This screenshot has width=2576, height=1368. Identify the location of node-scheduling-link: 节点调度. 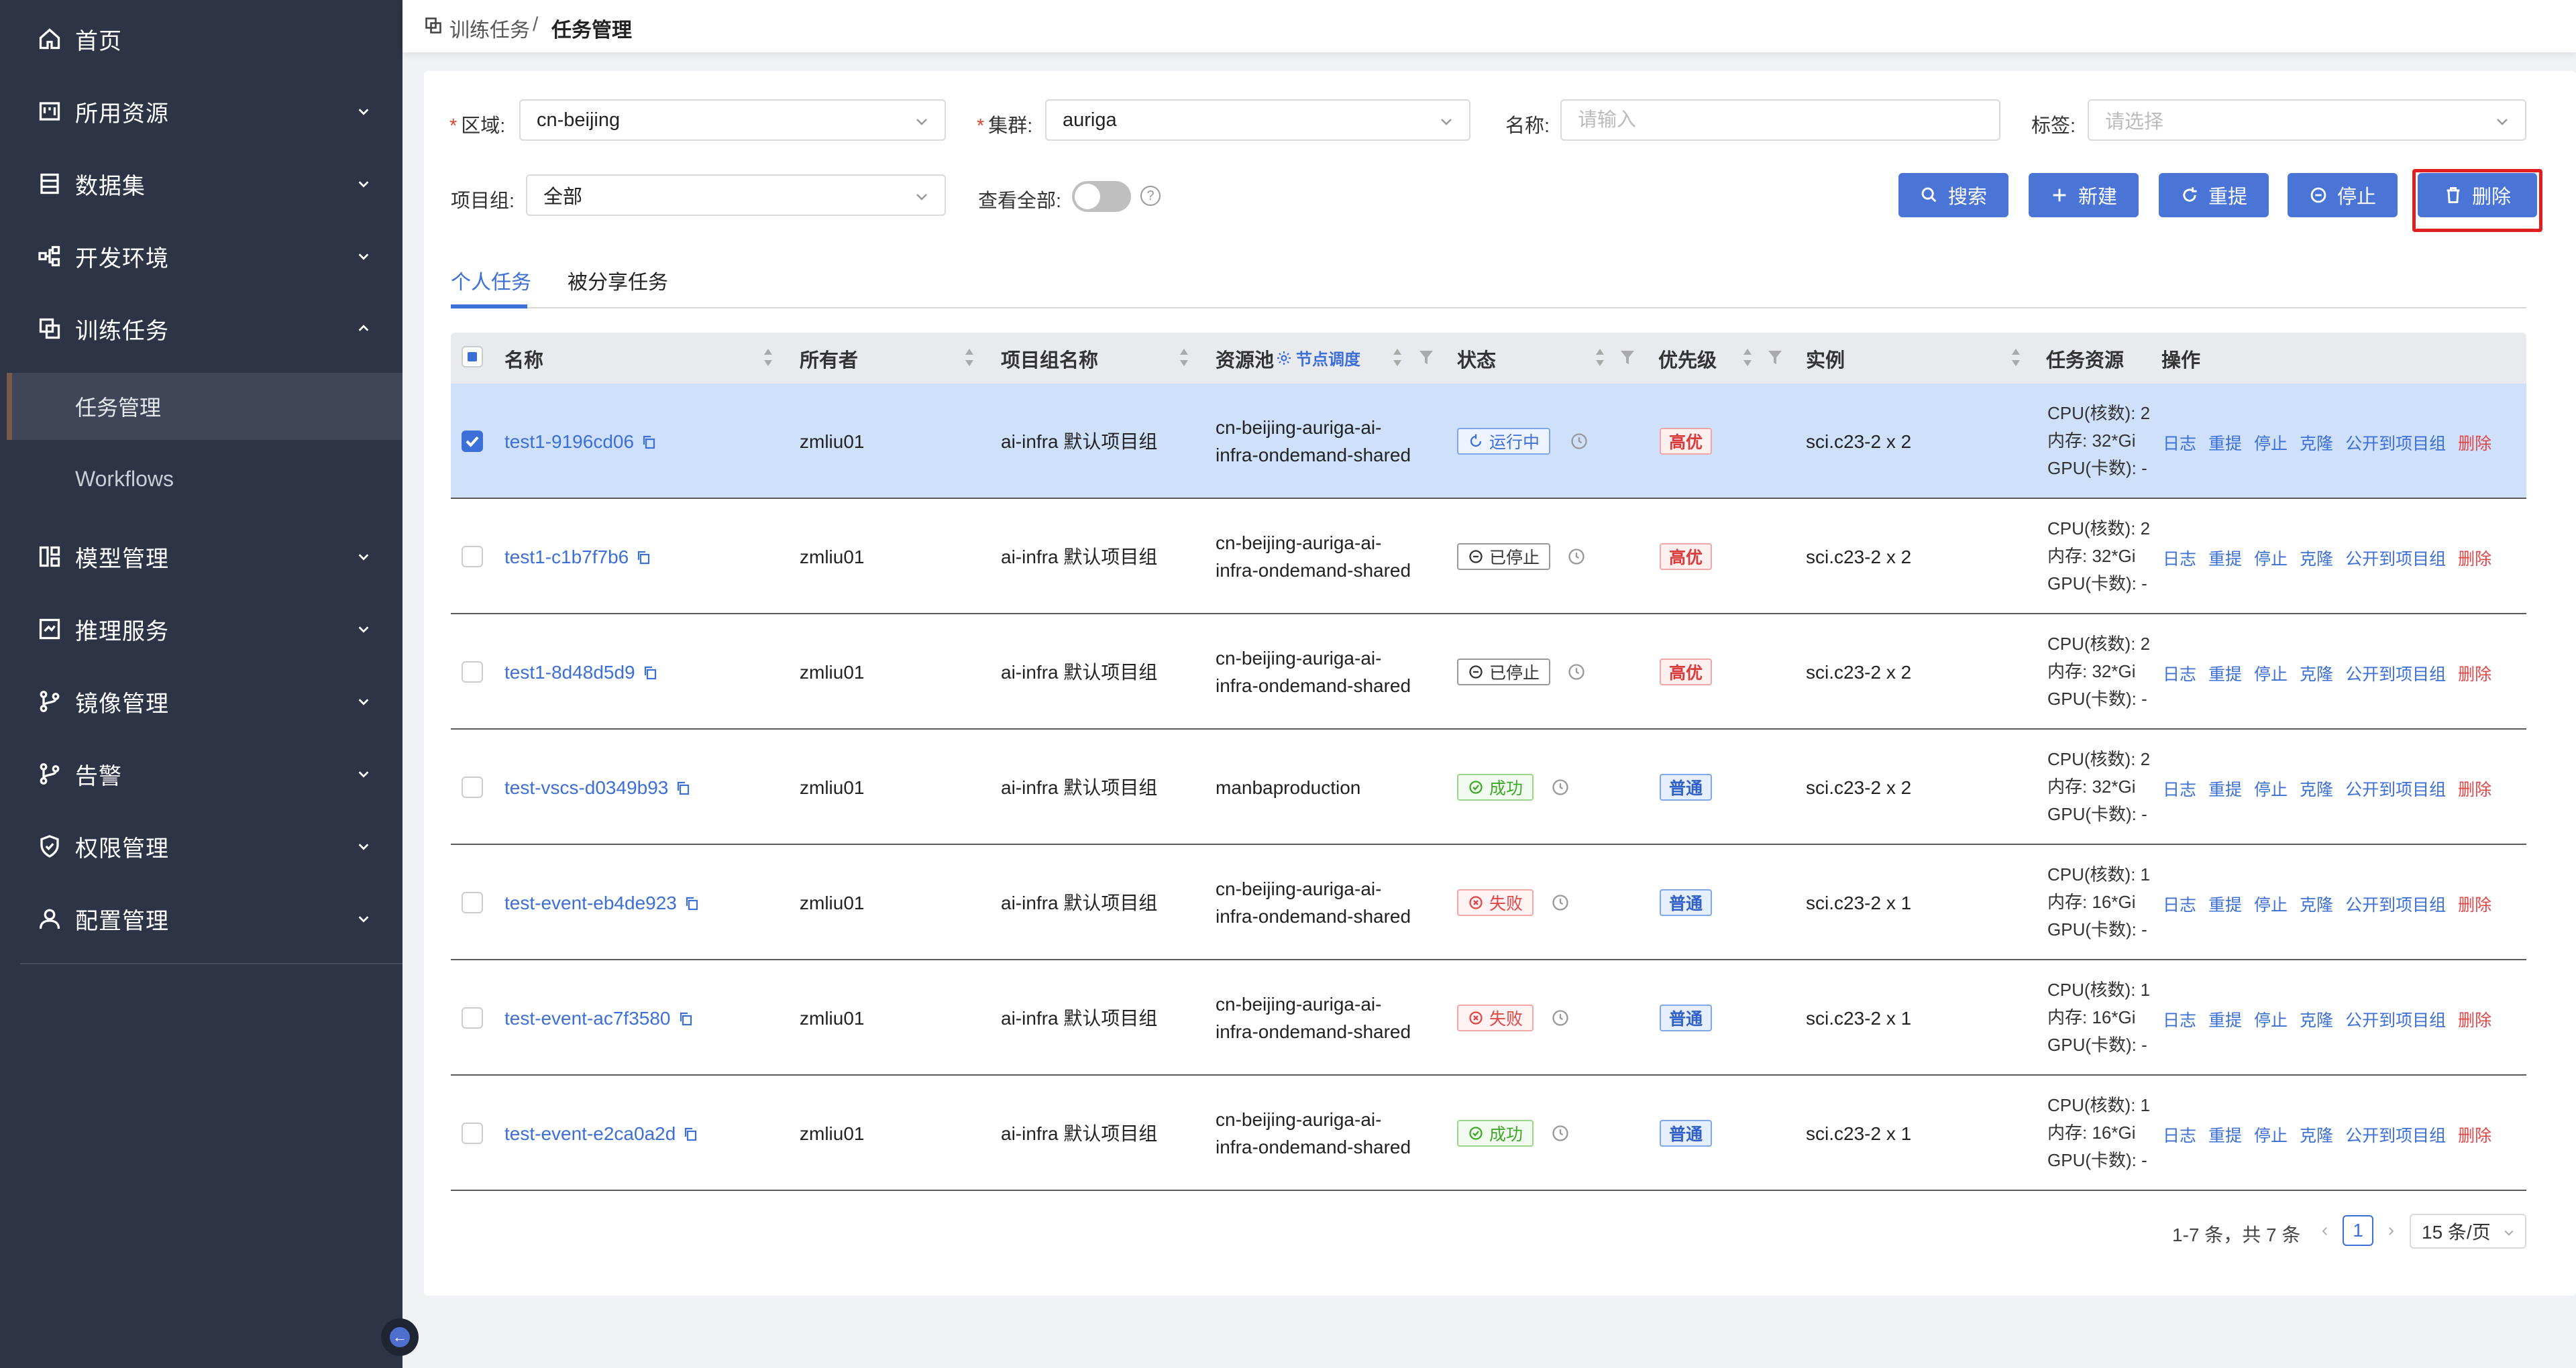
(1318, 357).